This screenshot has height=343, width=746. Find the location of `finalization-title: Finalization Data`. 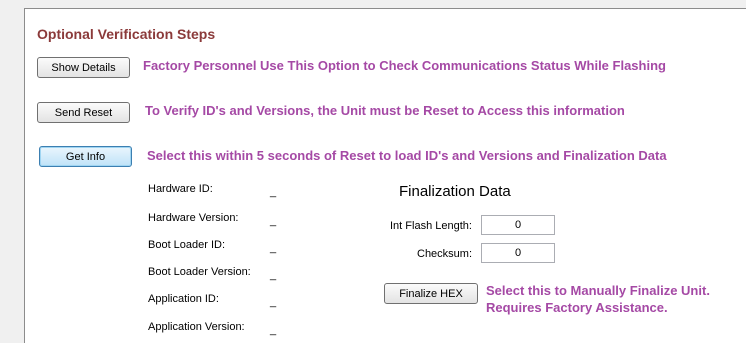

finalization-title: Finalization Data is located at coordinates (455, 191).